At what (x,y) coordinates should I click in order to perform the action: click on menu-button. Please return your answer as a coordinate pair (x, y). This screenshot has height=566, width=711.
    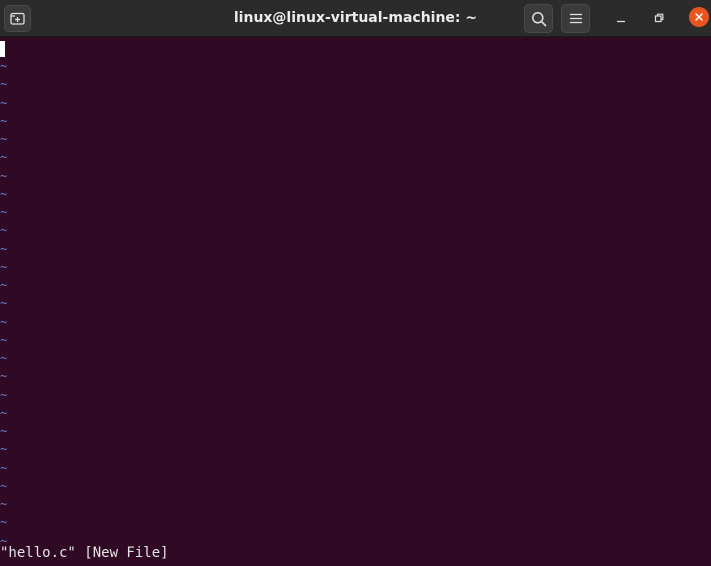
    Looking at the image, I should click on (575, 18).